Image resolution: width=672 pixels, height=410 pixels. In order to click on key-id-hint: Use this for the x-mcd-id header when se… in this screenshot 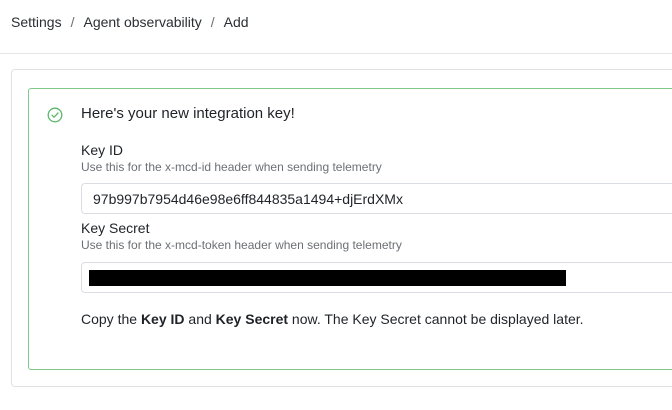, I will do `click(231, 167)`.